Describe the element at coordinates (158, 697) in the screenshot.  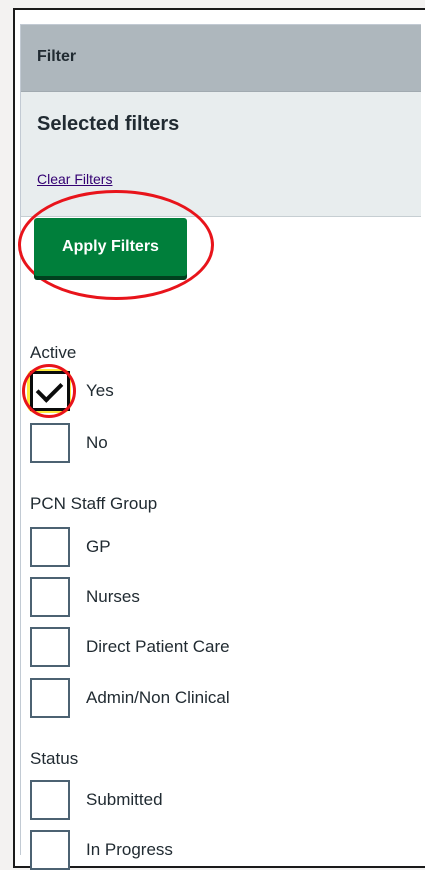
I see `option-label-admin-non-clinical: Admin/Non Clinical` at that location.